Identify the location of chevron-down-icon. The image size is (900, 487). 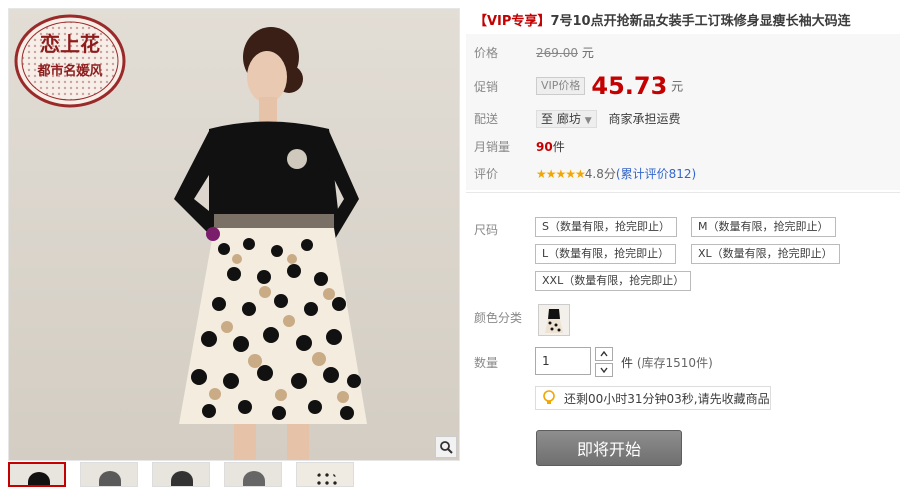
(604, 370).